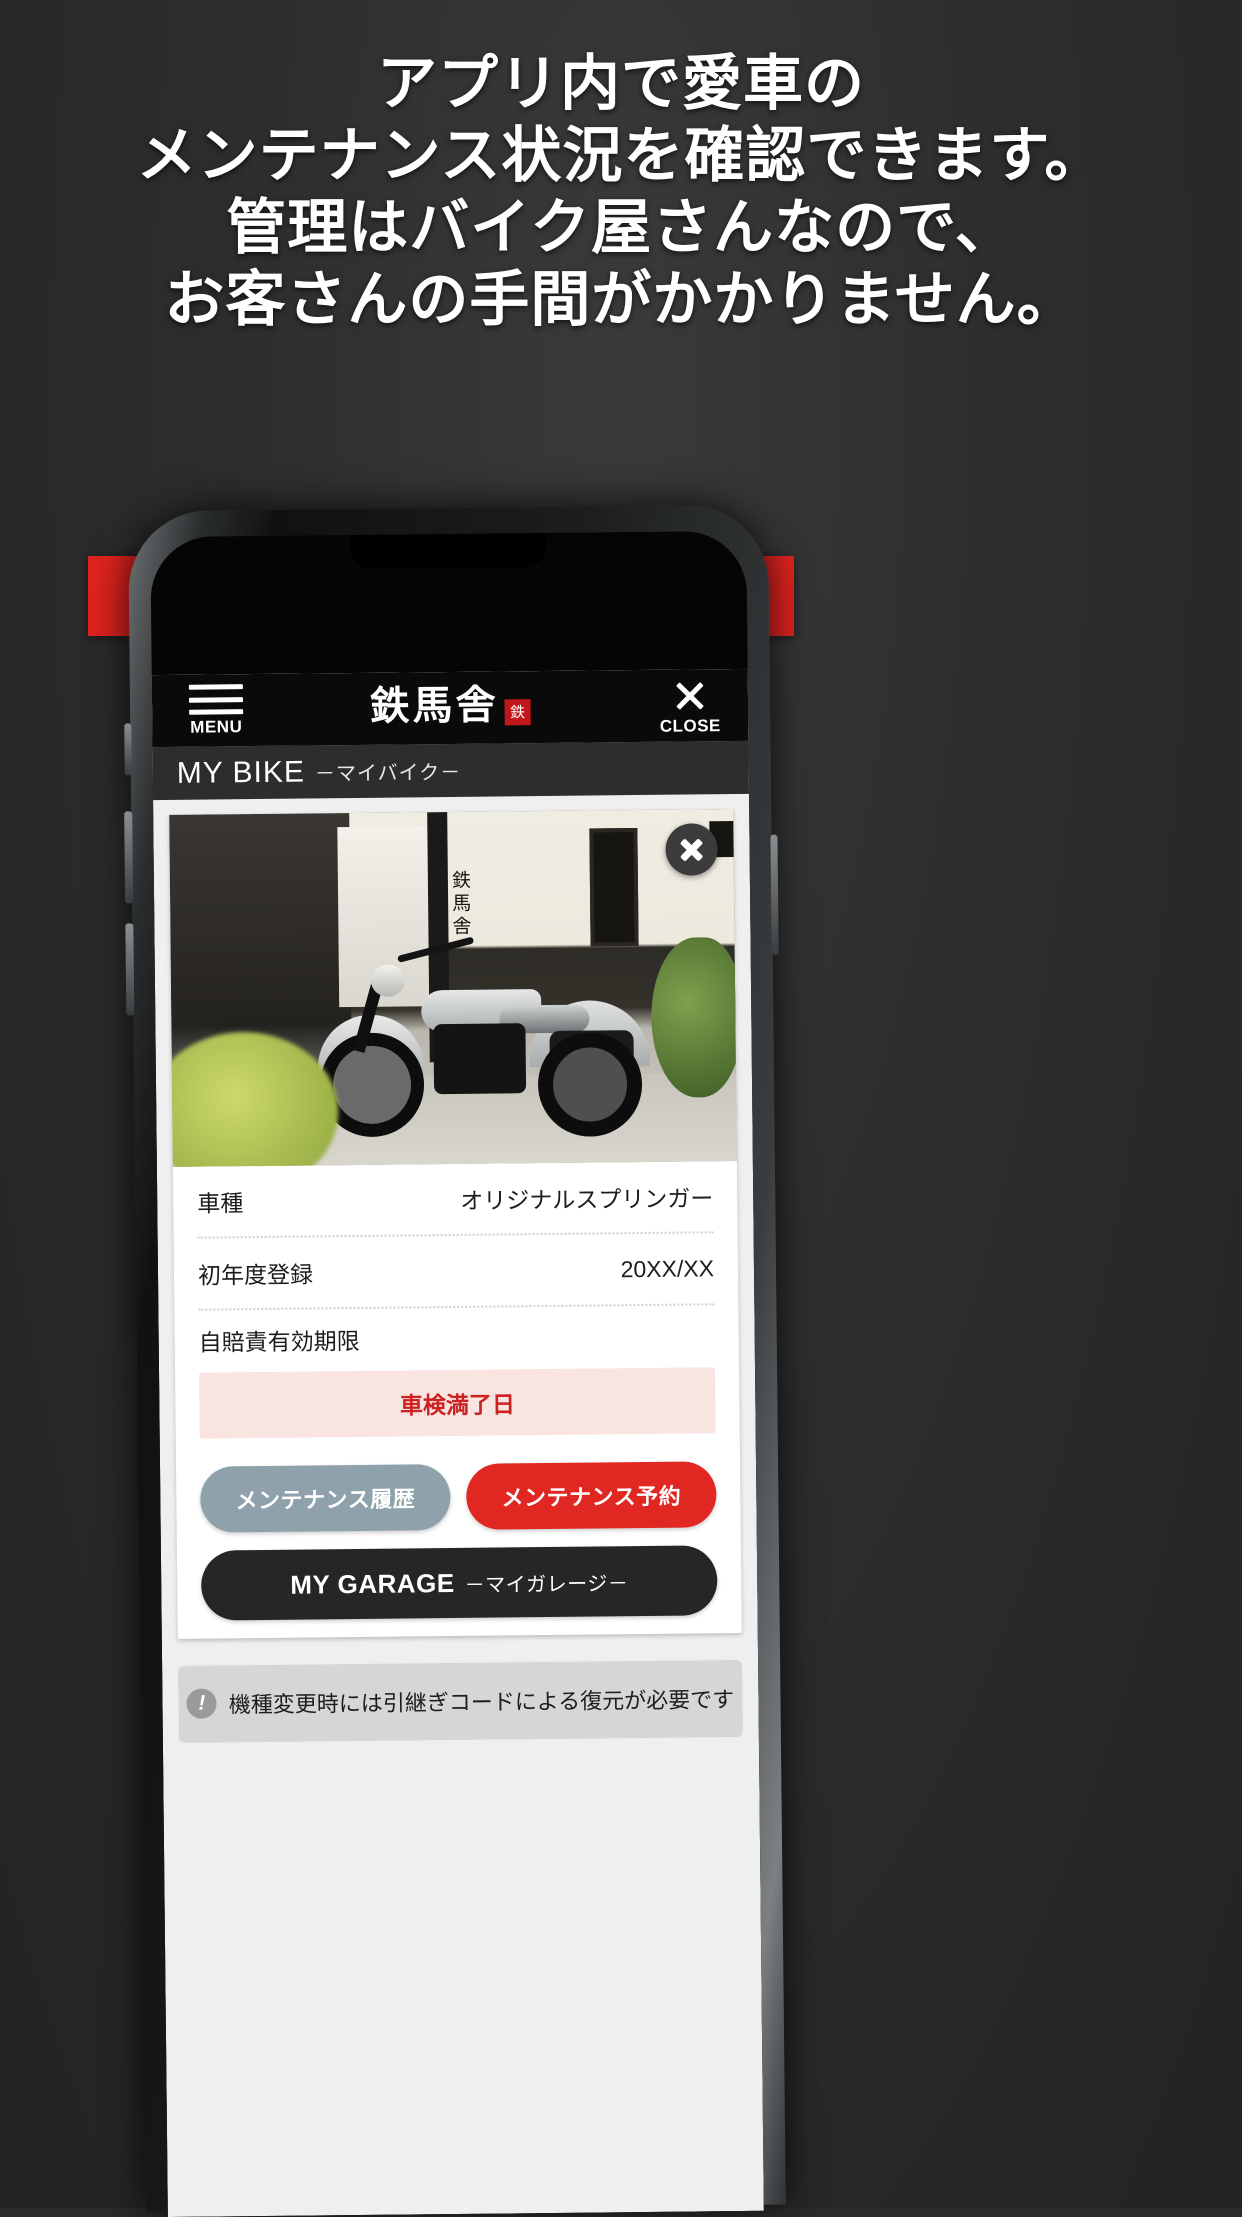  I want to click on my-garage-button-sublabel: －マイガレージ－, so click(546, 1584).